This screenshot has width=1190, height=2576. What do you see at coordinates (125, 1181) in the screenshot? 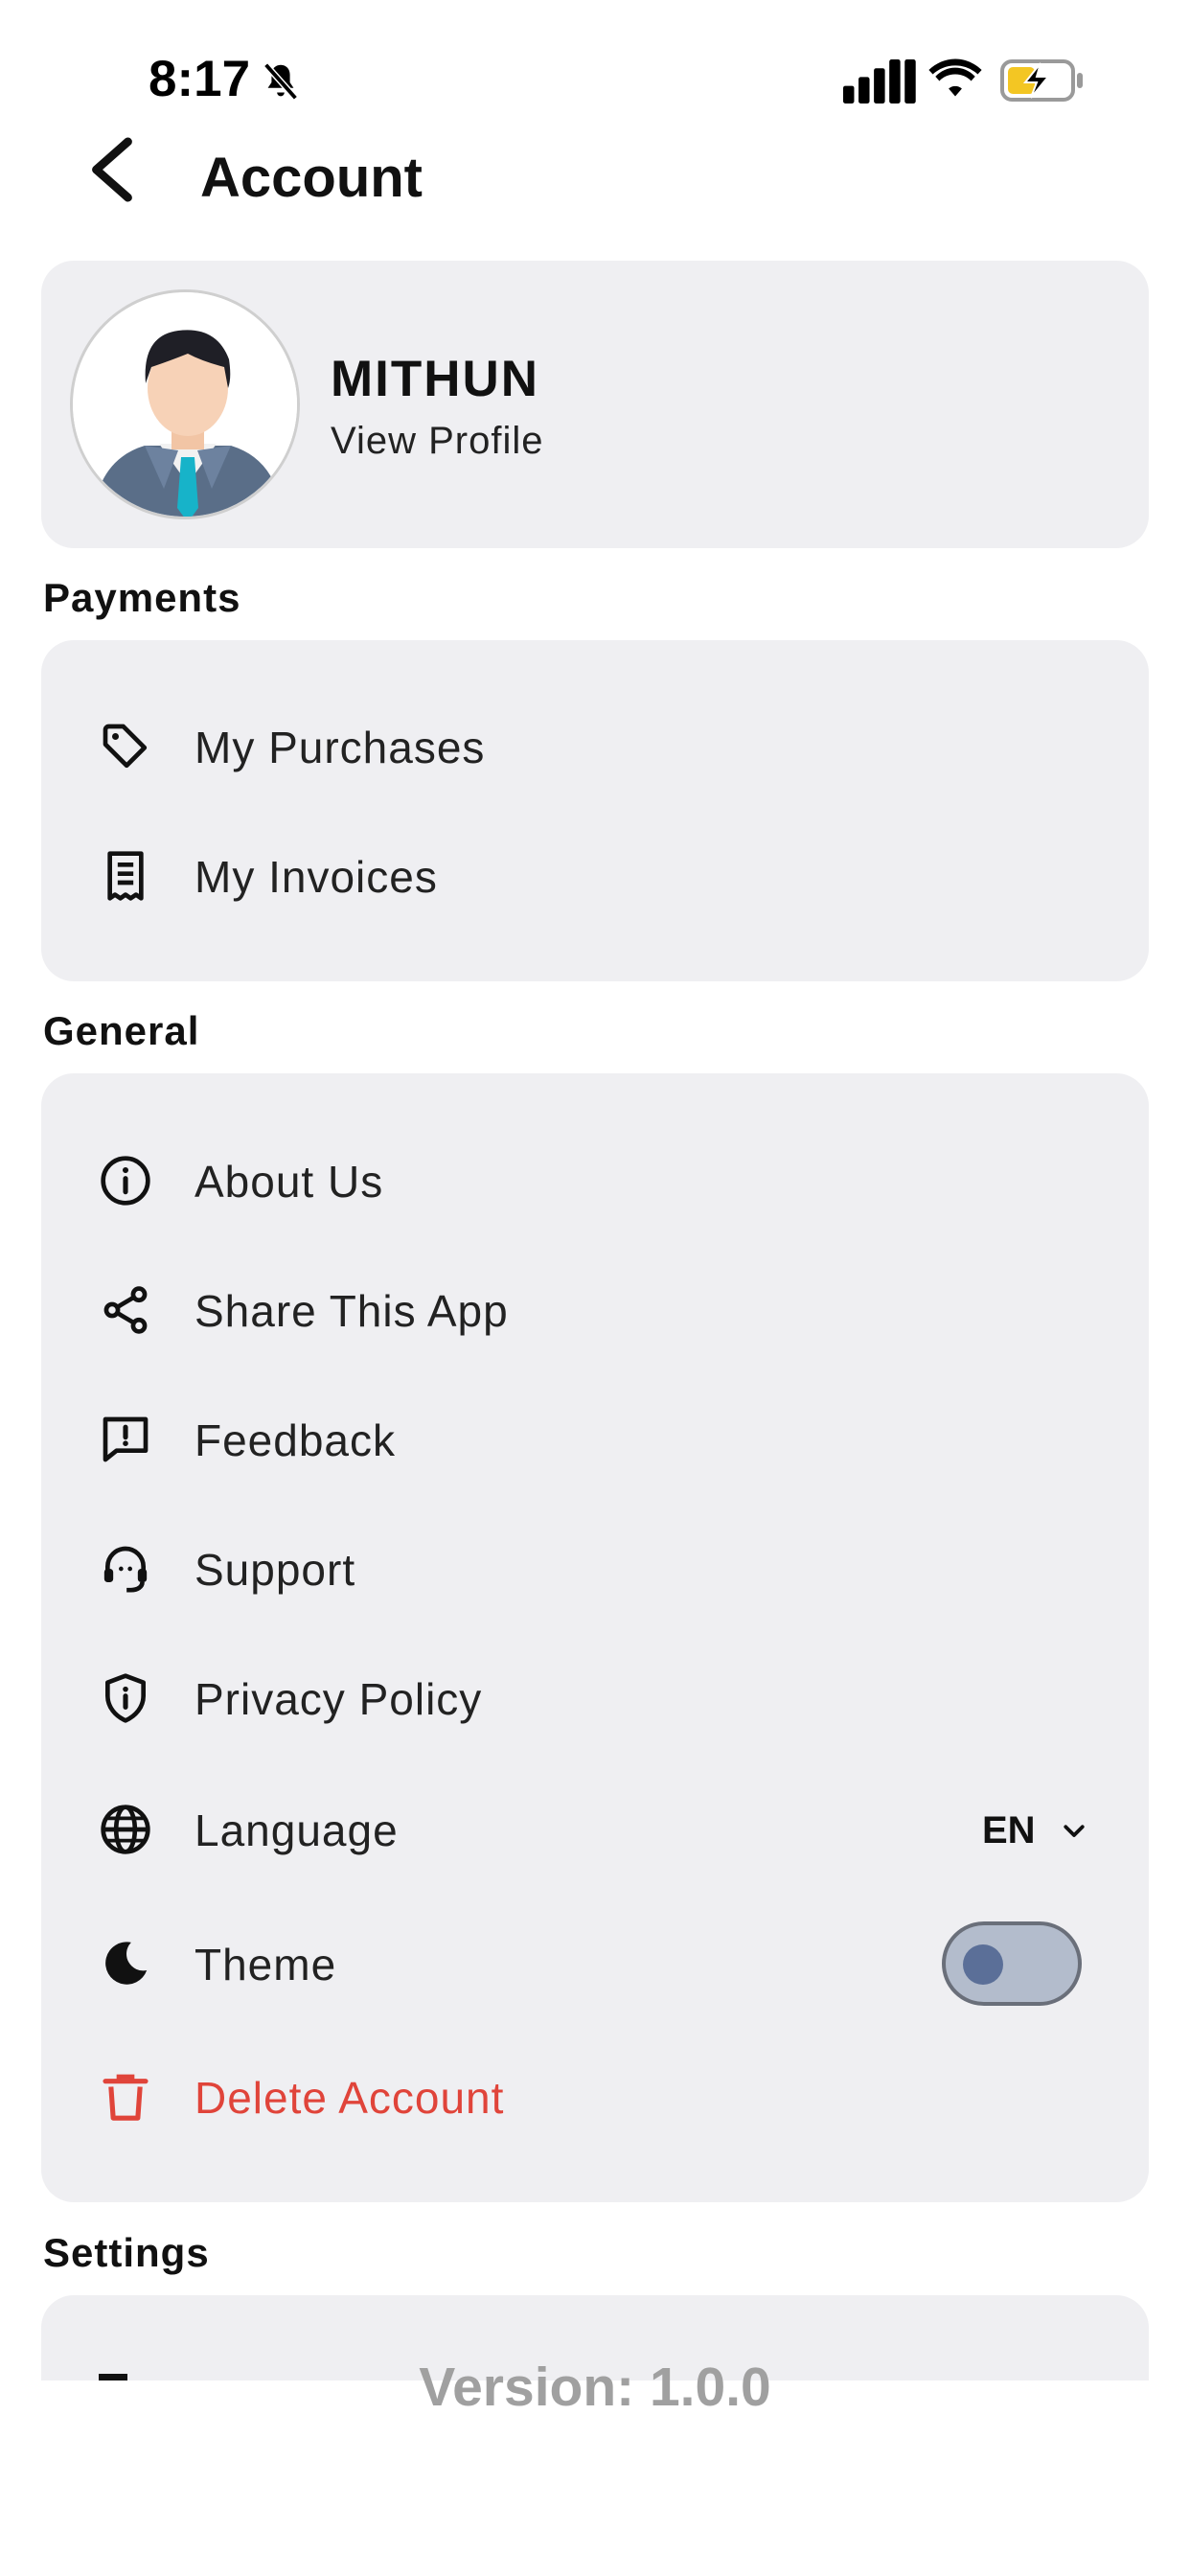
I see `info-icon` at bounding box center [125, 1181].